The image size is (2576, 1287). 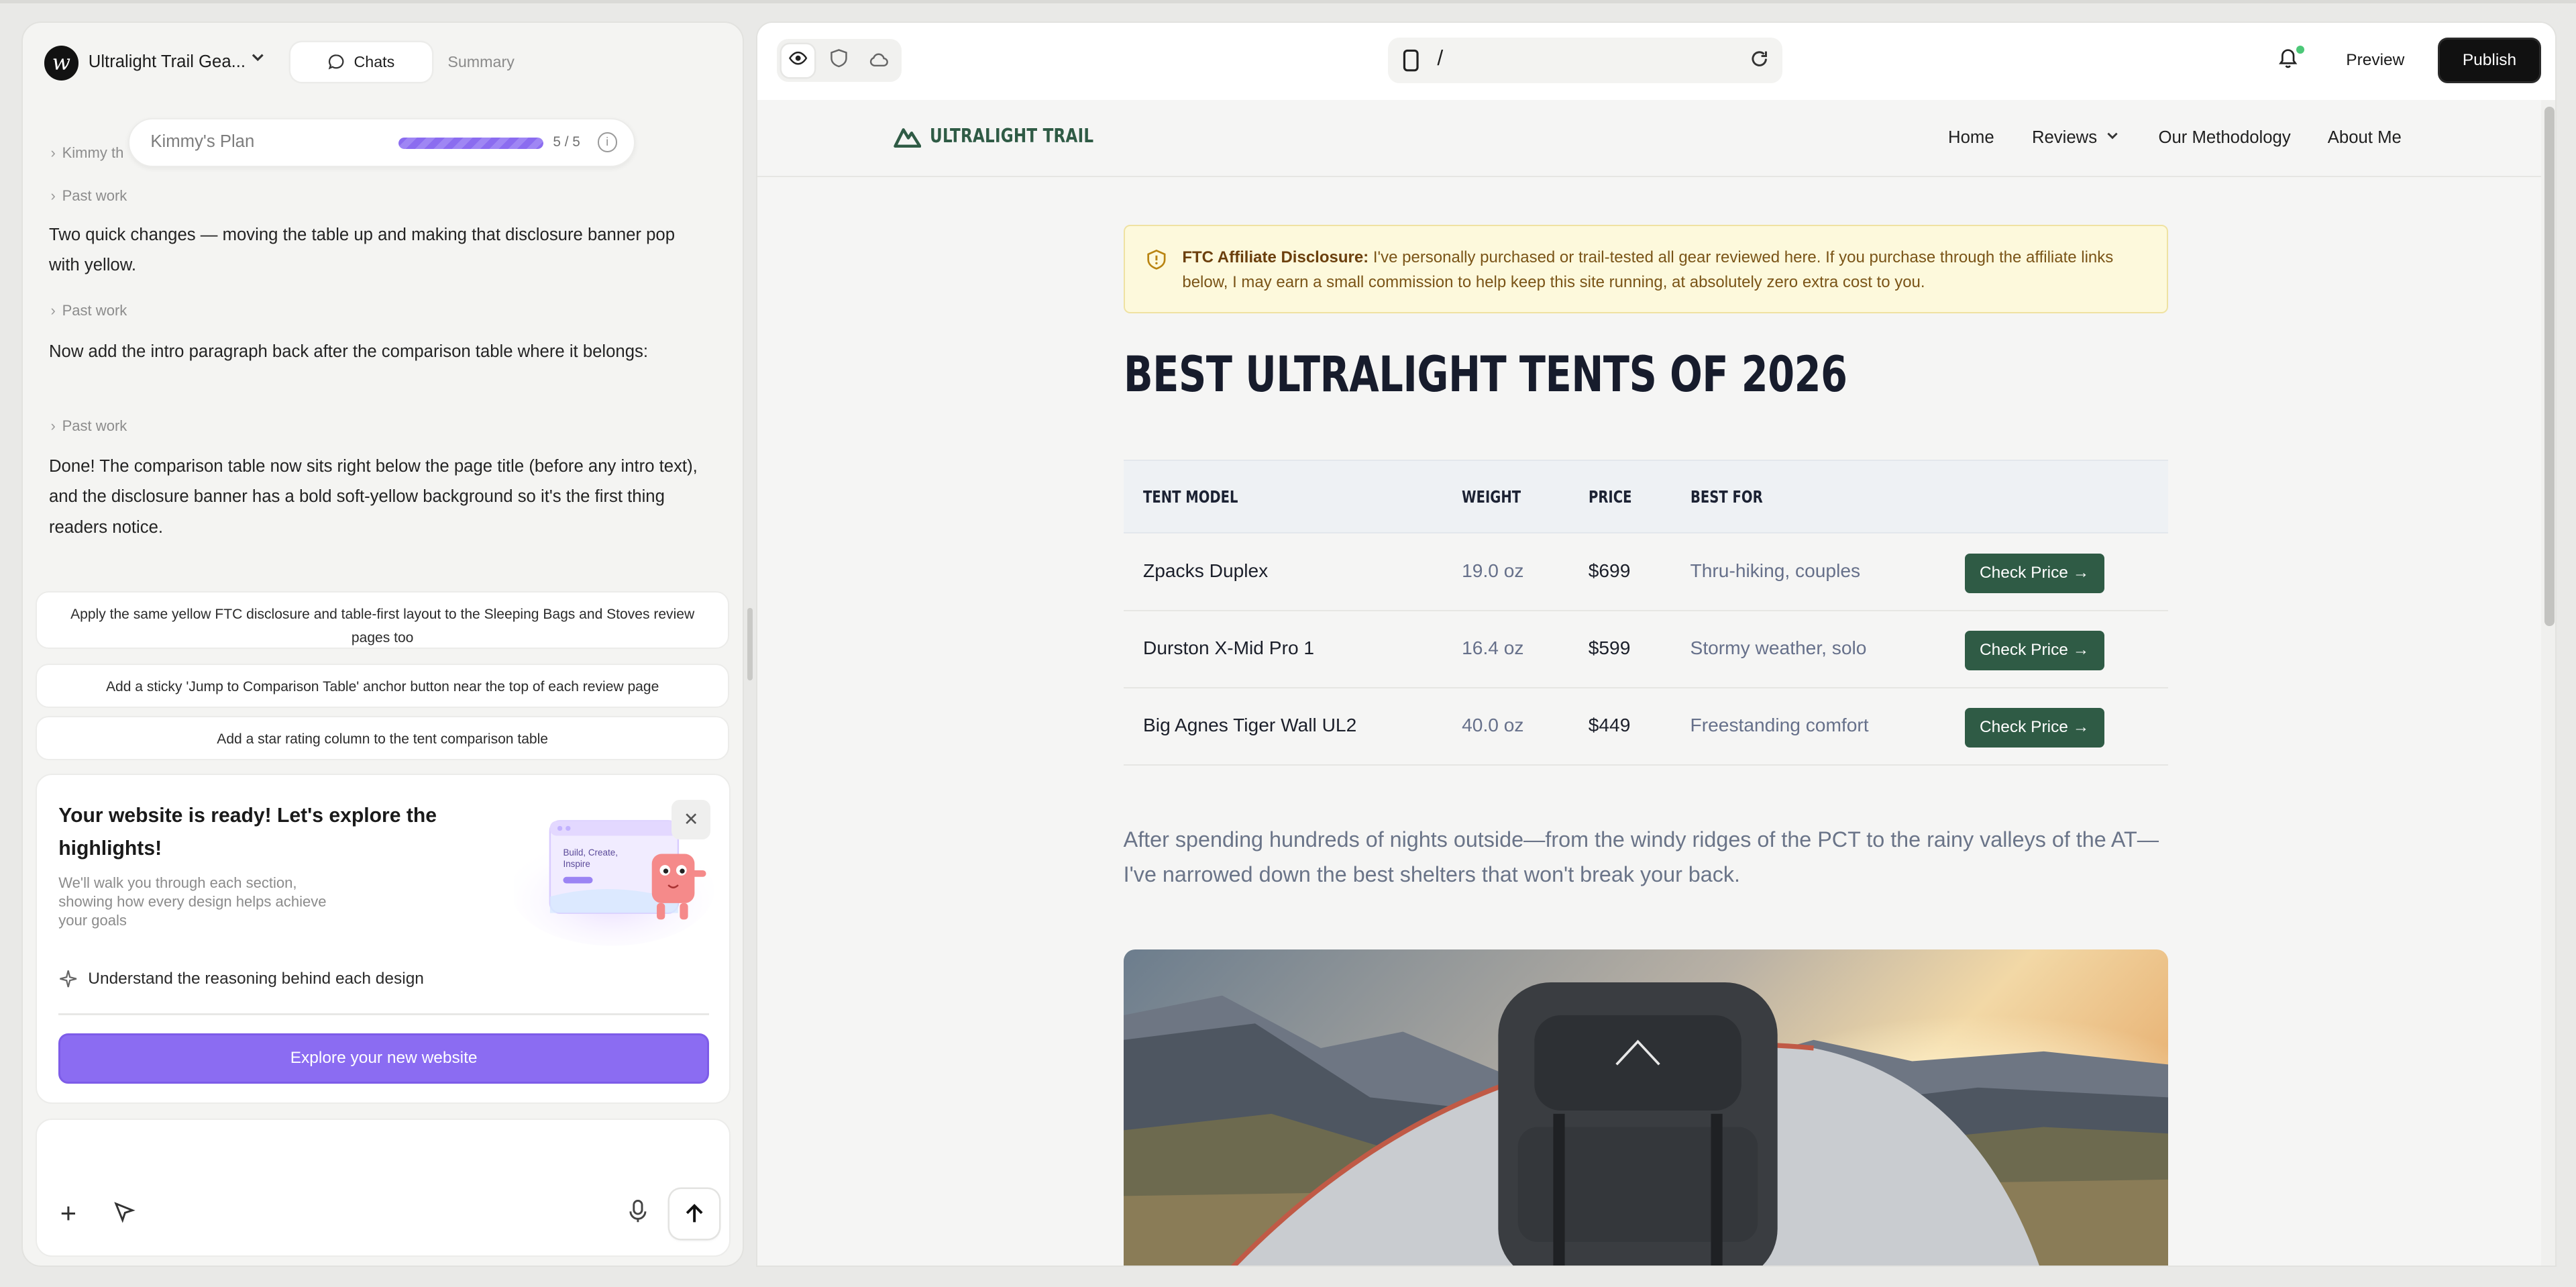 What do you see at coordinates (750, 644) in the screenshot?
I see `panel-resize-handle` at bounding box center [750, 644].